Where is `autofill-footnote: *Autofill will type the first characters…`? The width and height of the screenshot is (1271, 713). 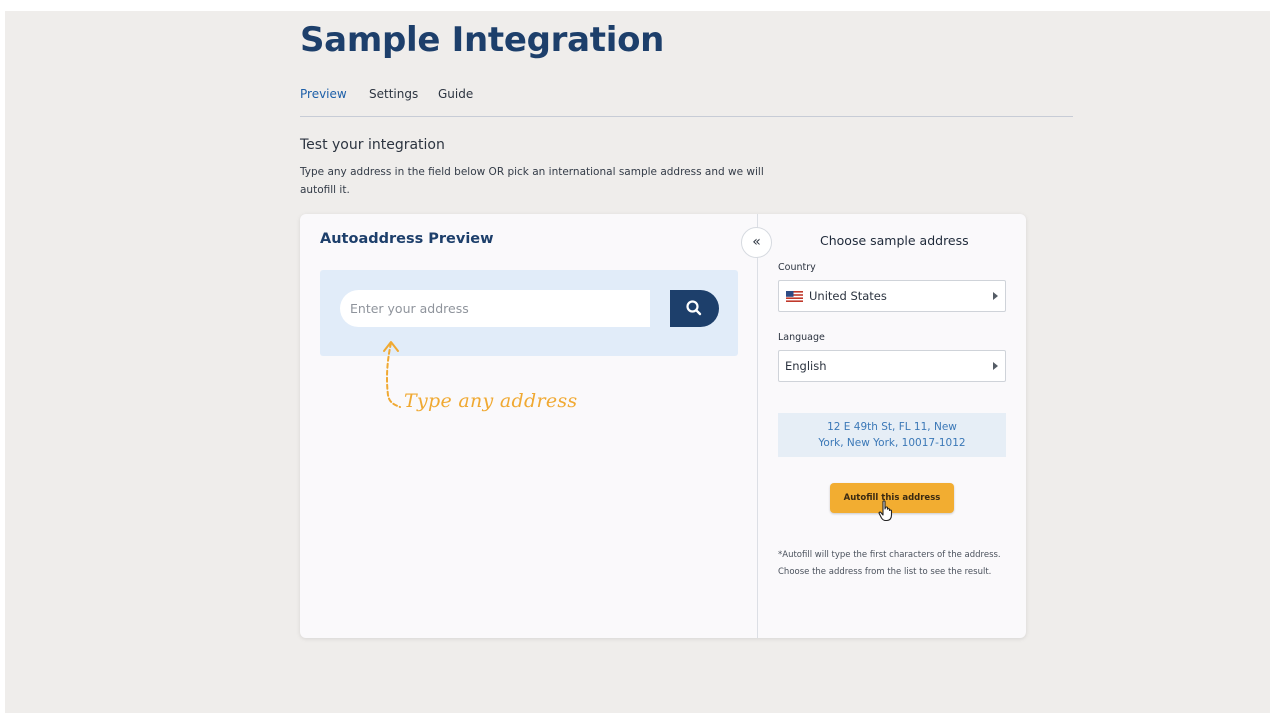
autofill-footnote: *Autofill will type the first characters… is located at coordinates (889, 563).